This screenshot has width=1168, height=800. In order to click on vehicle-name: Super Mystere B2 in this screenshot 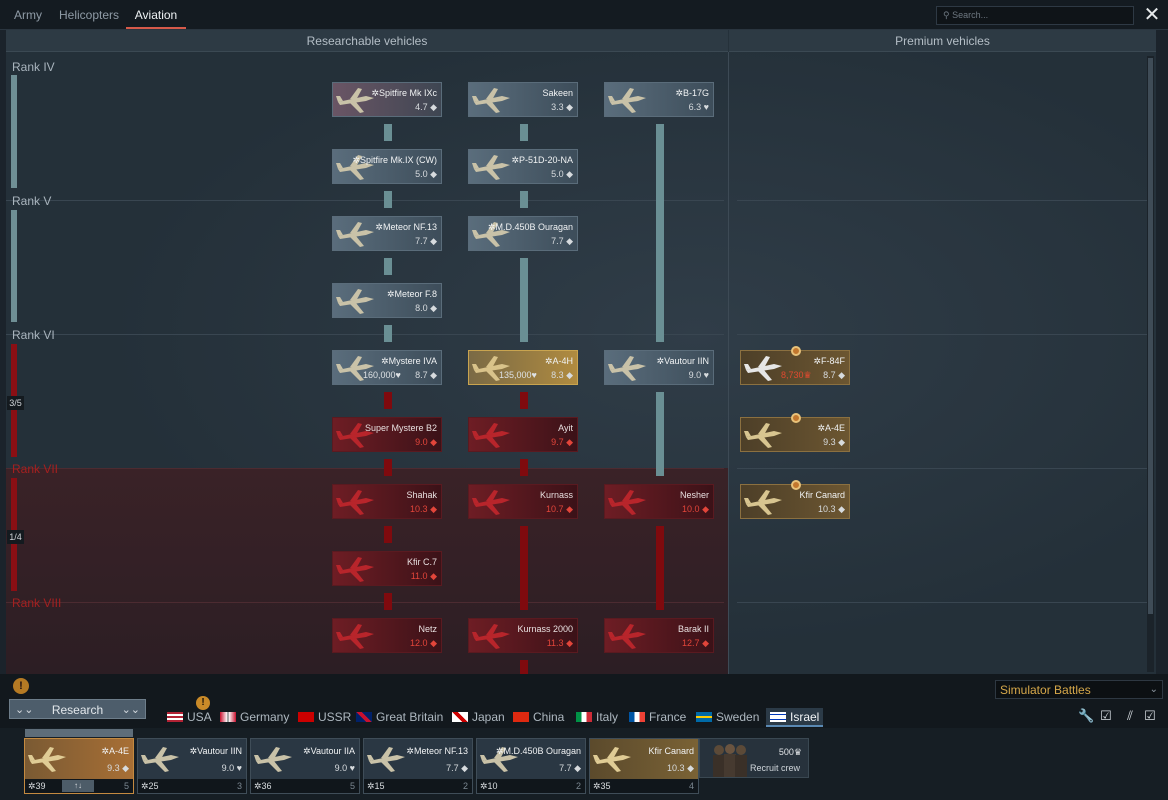, I will do `click(400, 428)`.